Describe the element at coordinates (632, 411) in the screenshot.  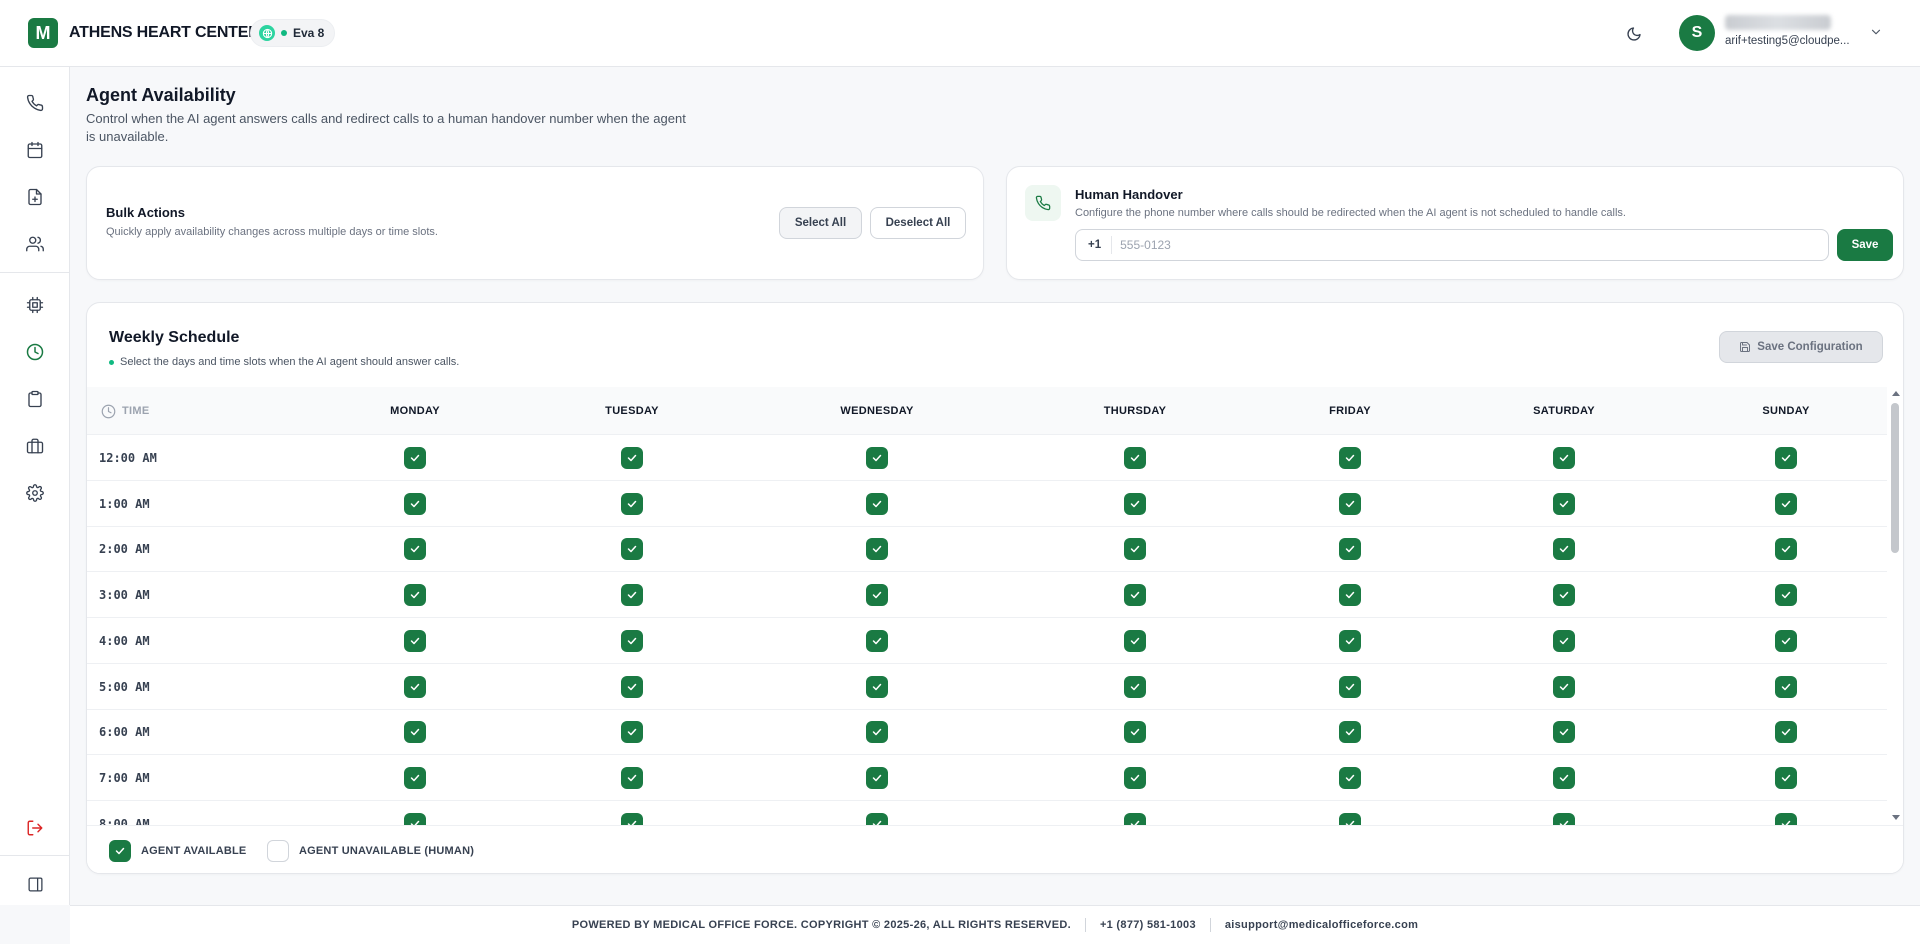
I see `day-header-tuesday: TUESDAY` at that location.